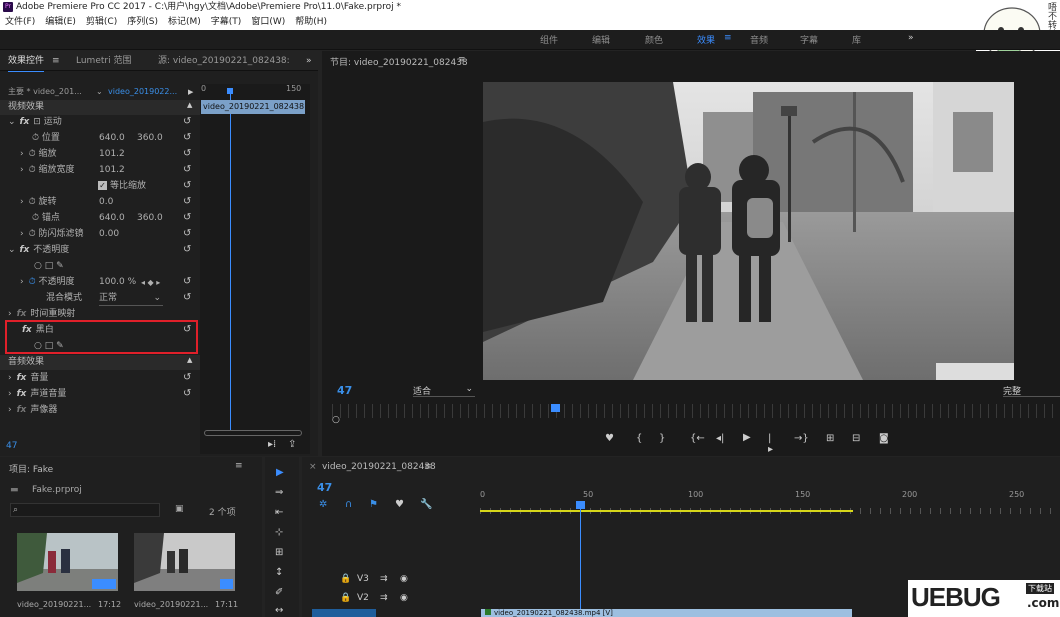 This screenshot has width=1060, height=617. What do you see at coordinates (309, 61) in the screenshot?
I see `panel-more-icon: »` at bounding box center [309, 61].